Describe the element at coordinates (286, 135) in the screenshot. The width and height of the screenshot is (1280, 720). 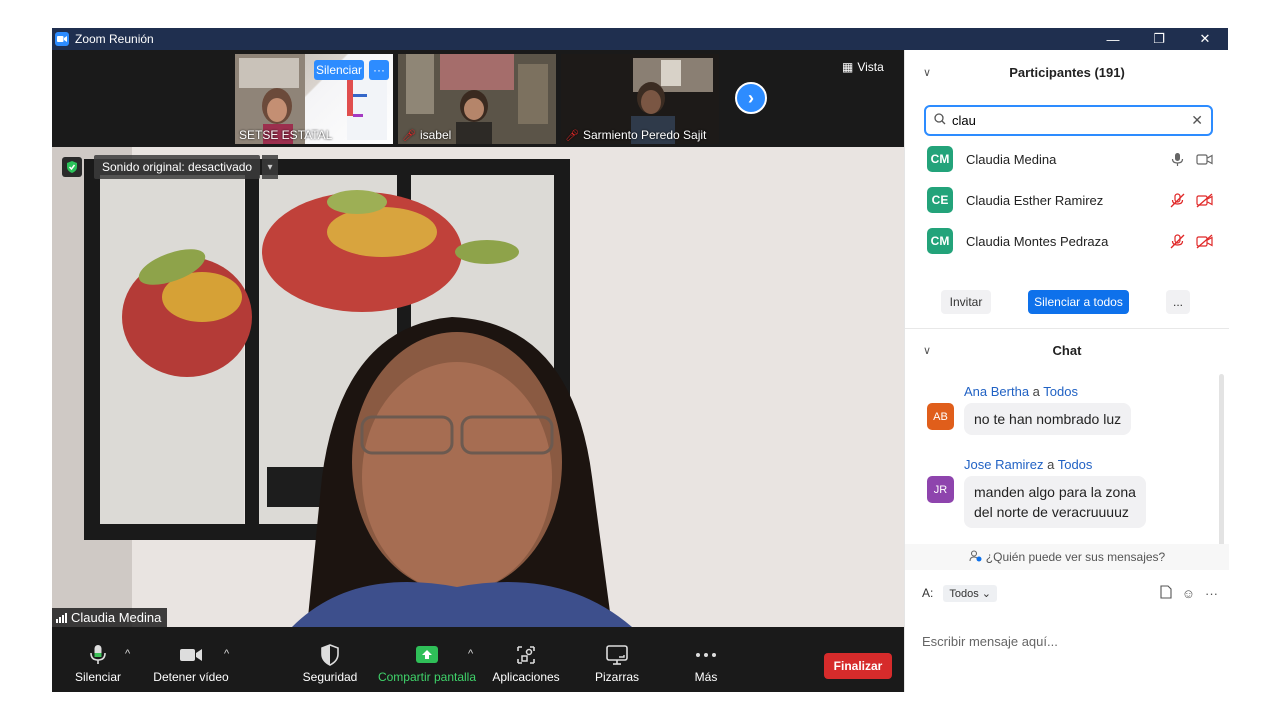
I see `thumbnail-name: SETSE ESTATAL` at that location.